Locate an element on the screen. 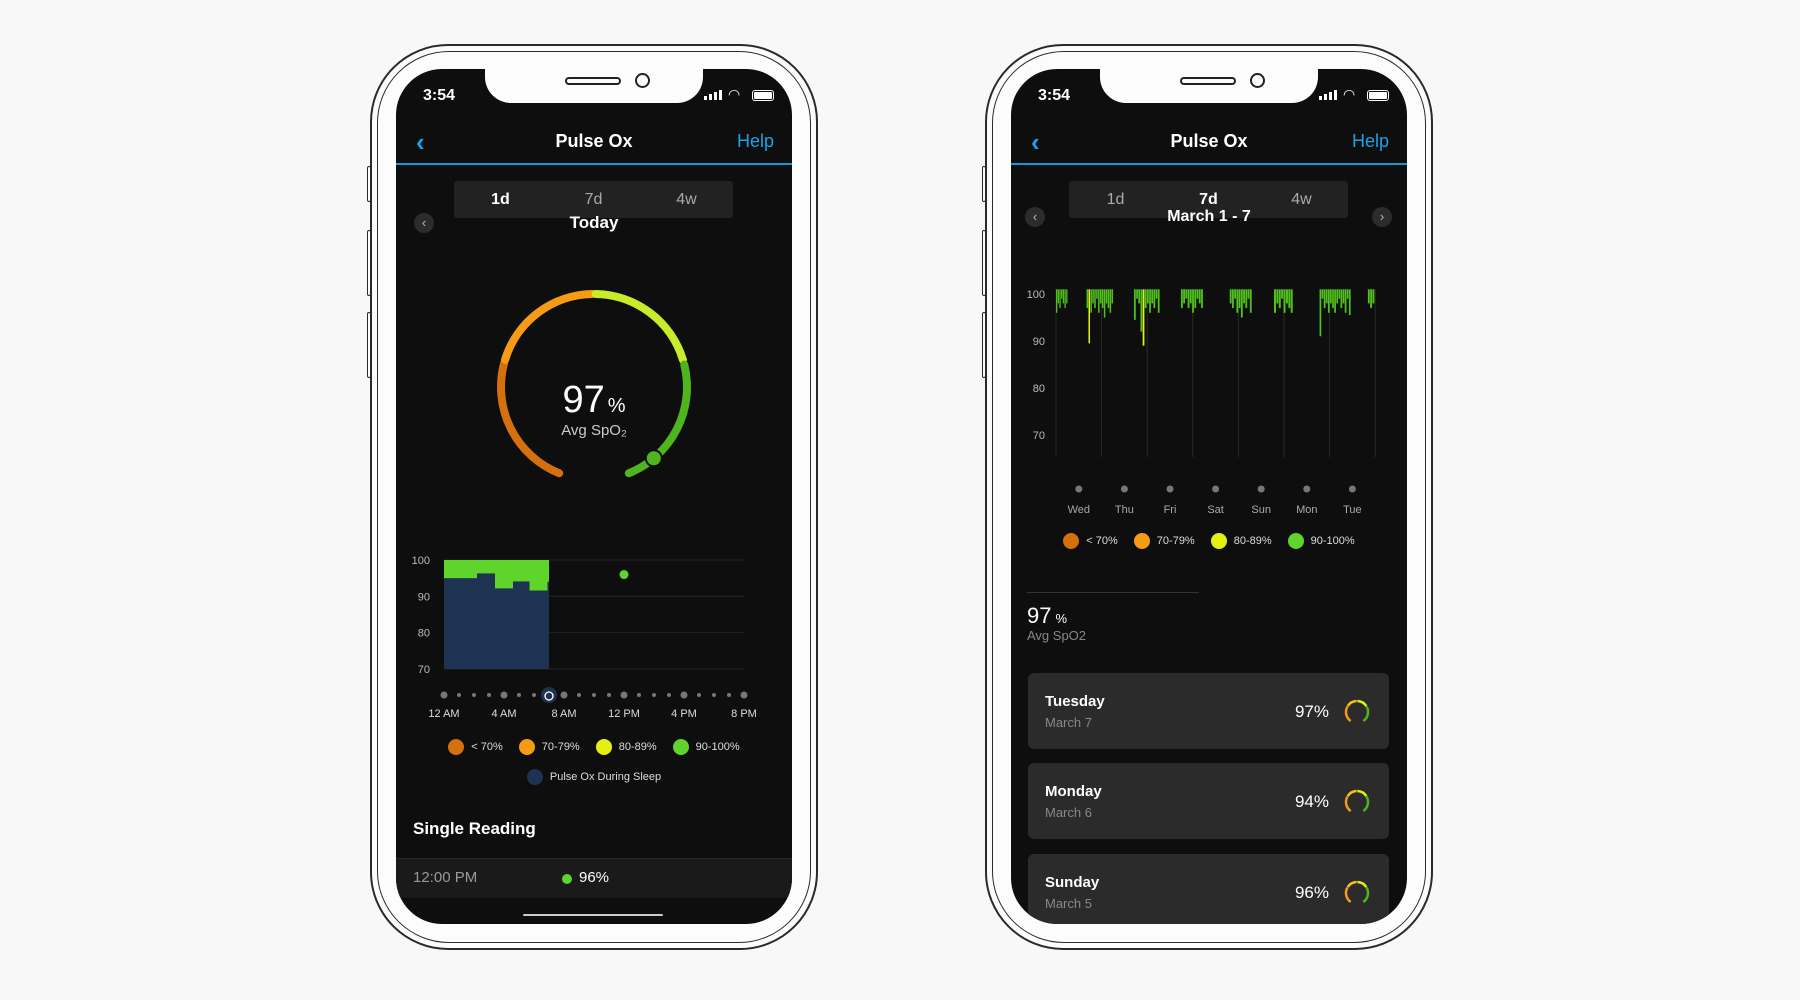 The width and height of the screenshot is (1800, 1000). reading-row: 12:00 PM 96% is located at coordinates (594, 878).